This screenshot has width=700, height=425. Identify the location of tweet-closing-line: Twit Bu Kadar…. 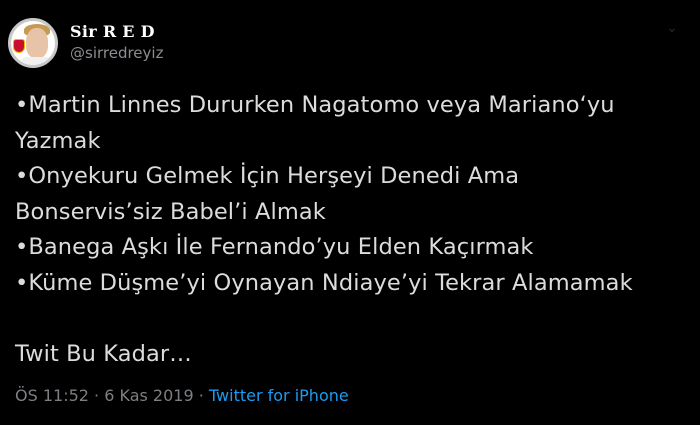
(103, 353).